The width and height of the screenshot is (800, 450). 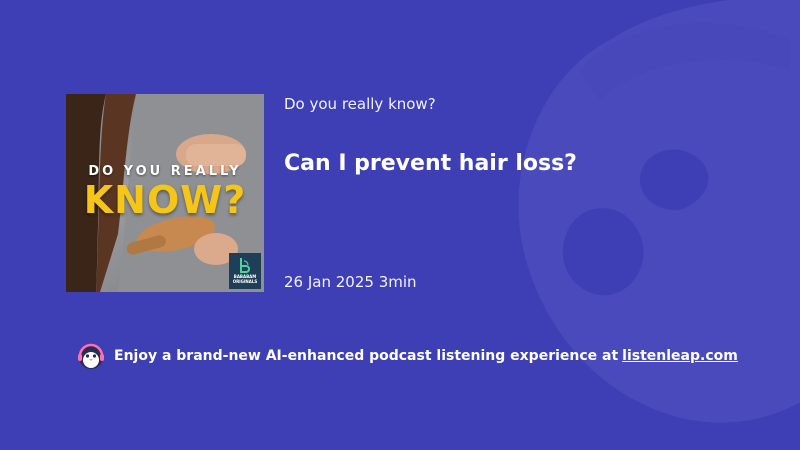 I want to click on podcast-cover-art: DO YOU REALLY KNOW? BABABAM ORIGINALS, so click(x=165, y=193).